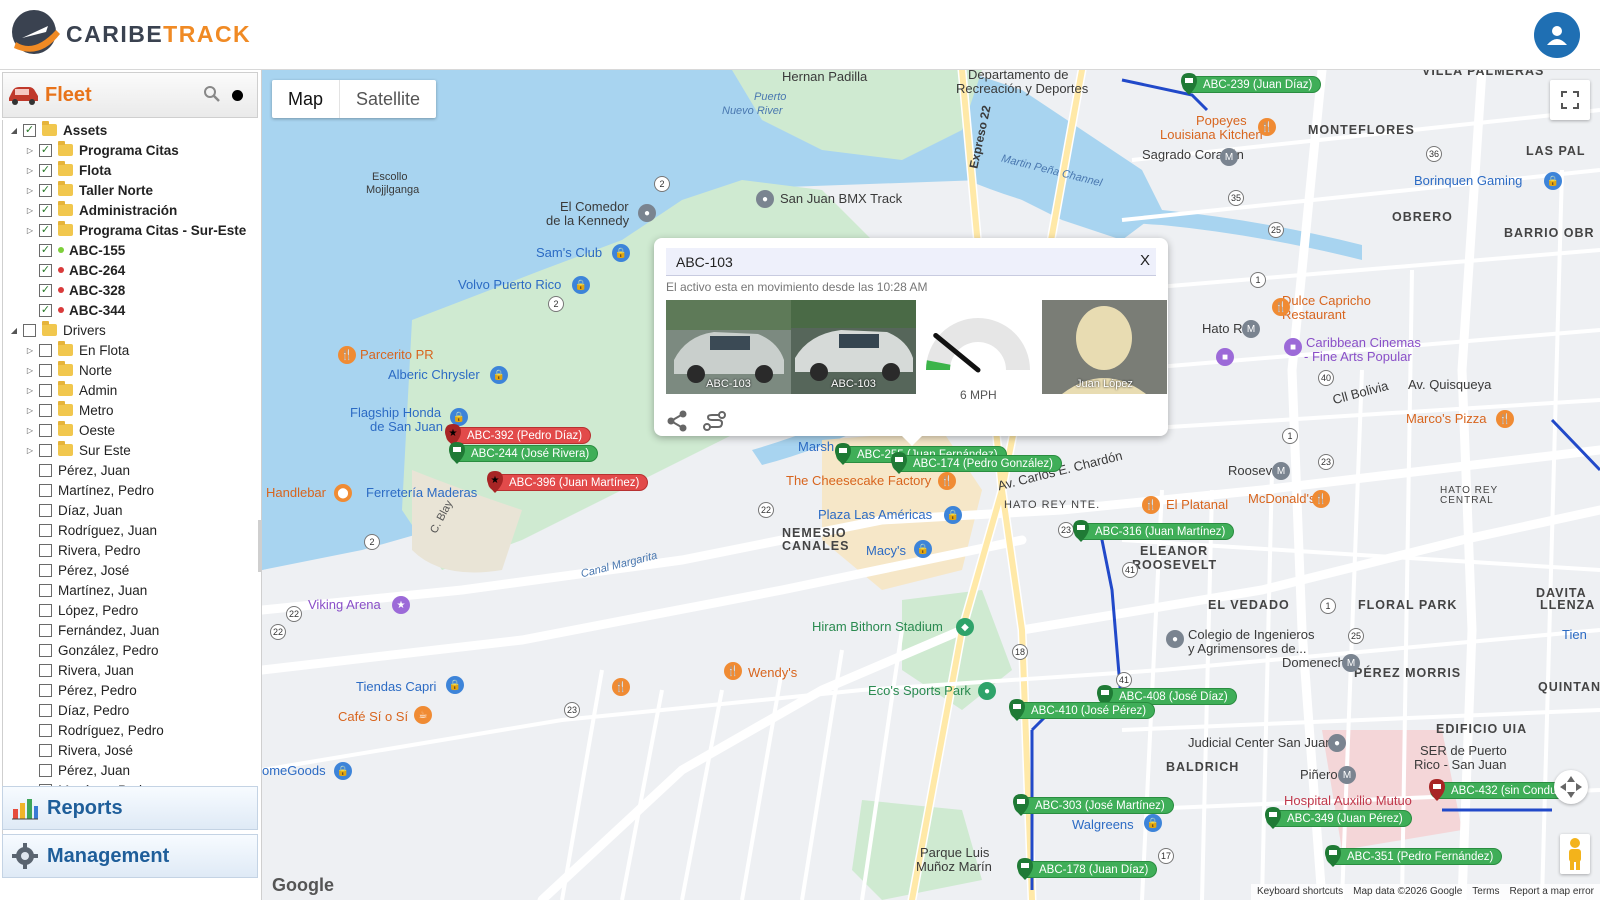 This screenshot has width=1600, height=900. Describe the element at coordinates (130, 130) in the screenshot. I see `tree-folder-node: ◢ ✓ Assets` at that location.